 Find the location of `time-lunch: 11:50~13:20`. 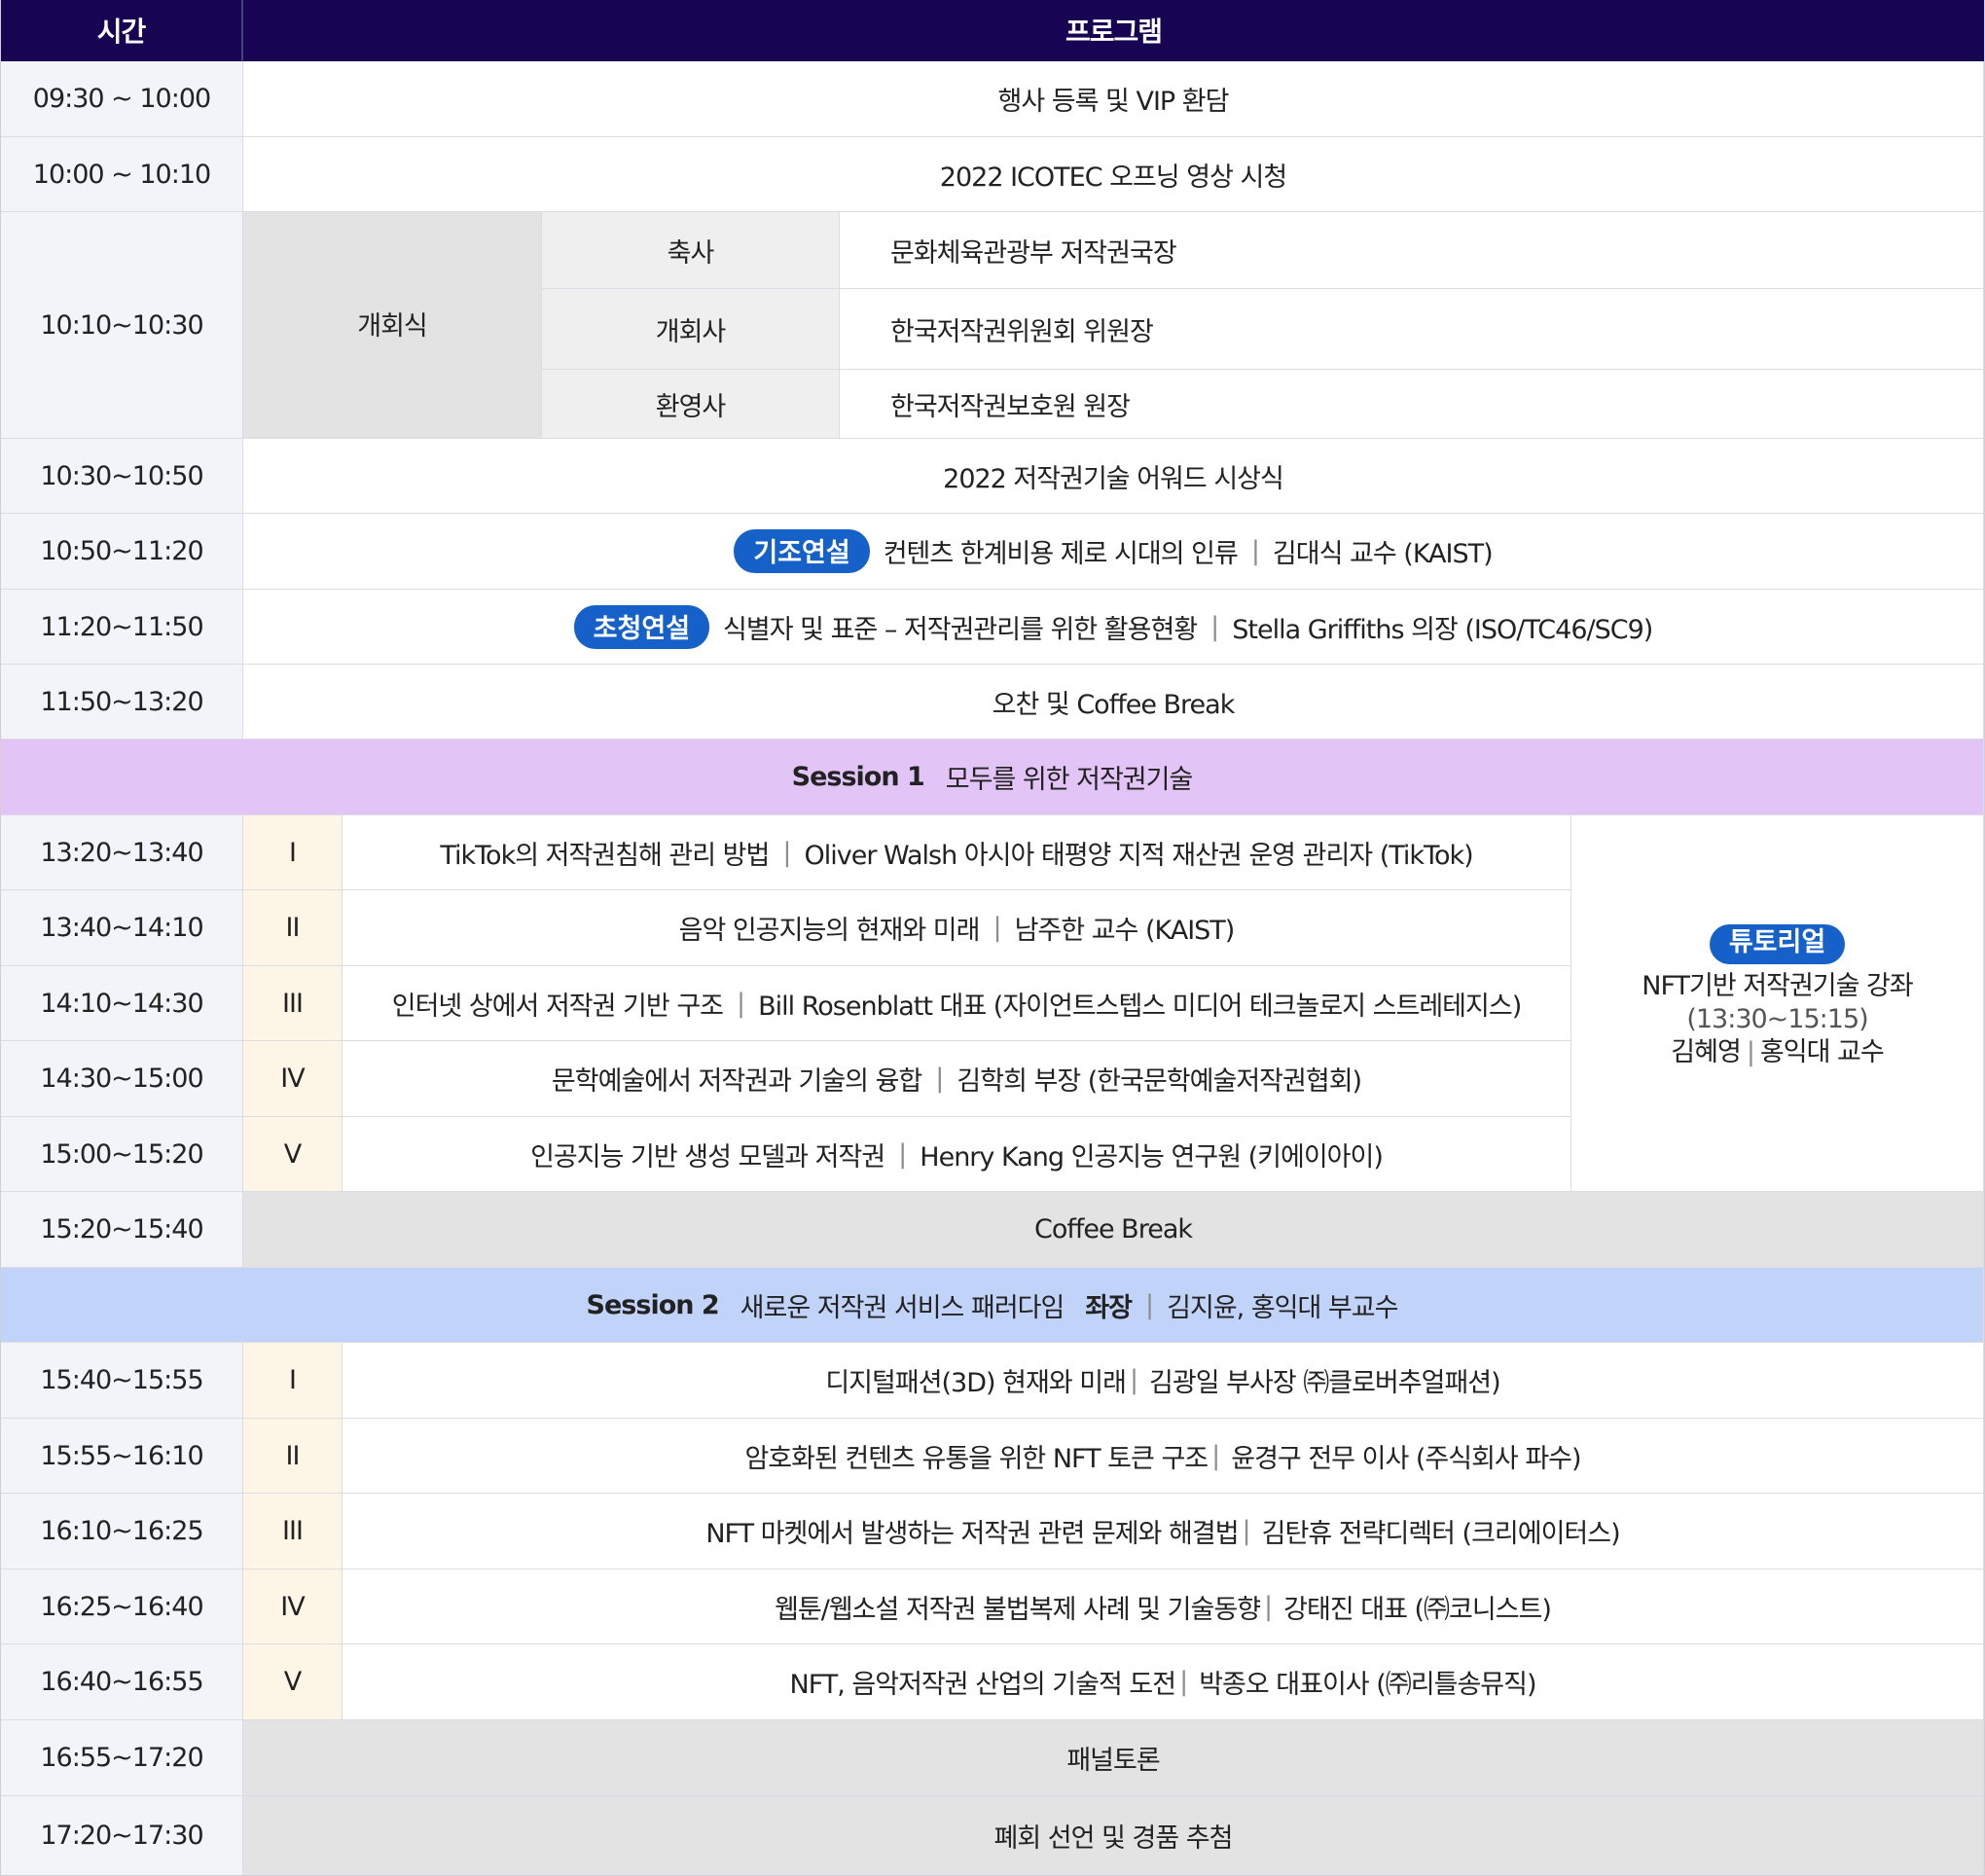

time-lunch: 11:50~13:20 is located at coordinates (122, 702).